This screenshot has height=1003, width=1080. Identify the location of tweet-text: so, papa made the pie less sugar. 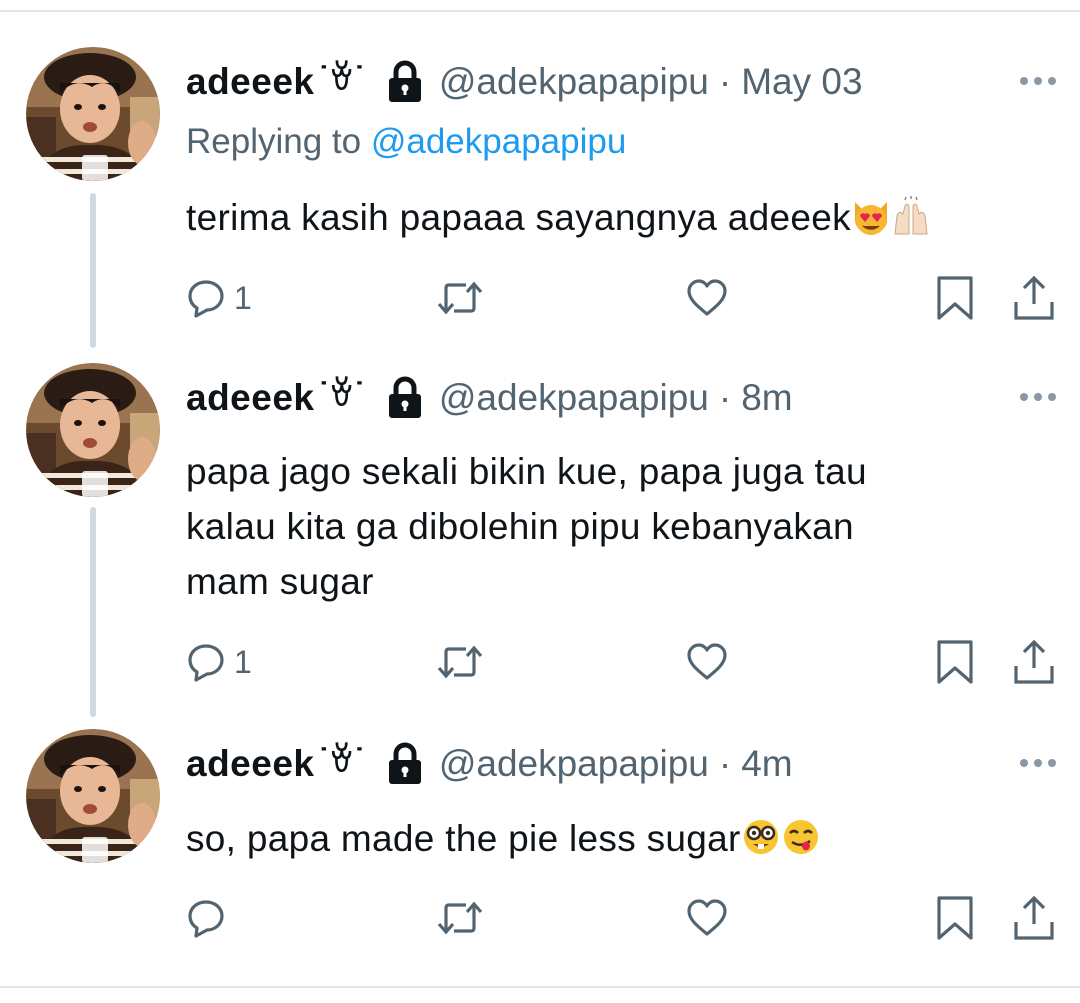
(616, 838).